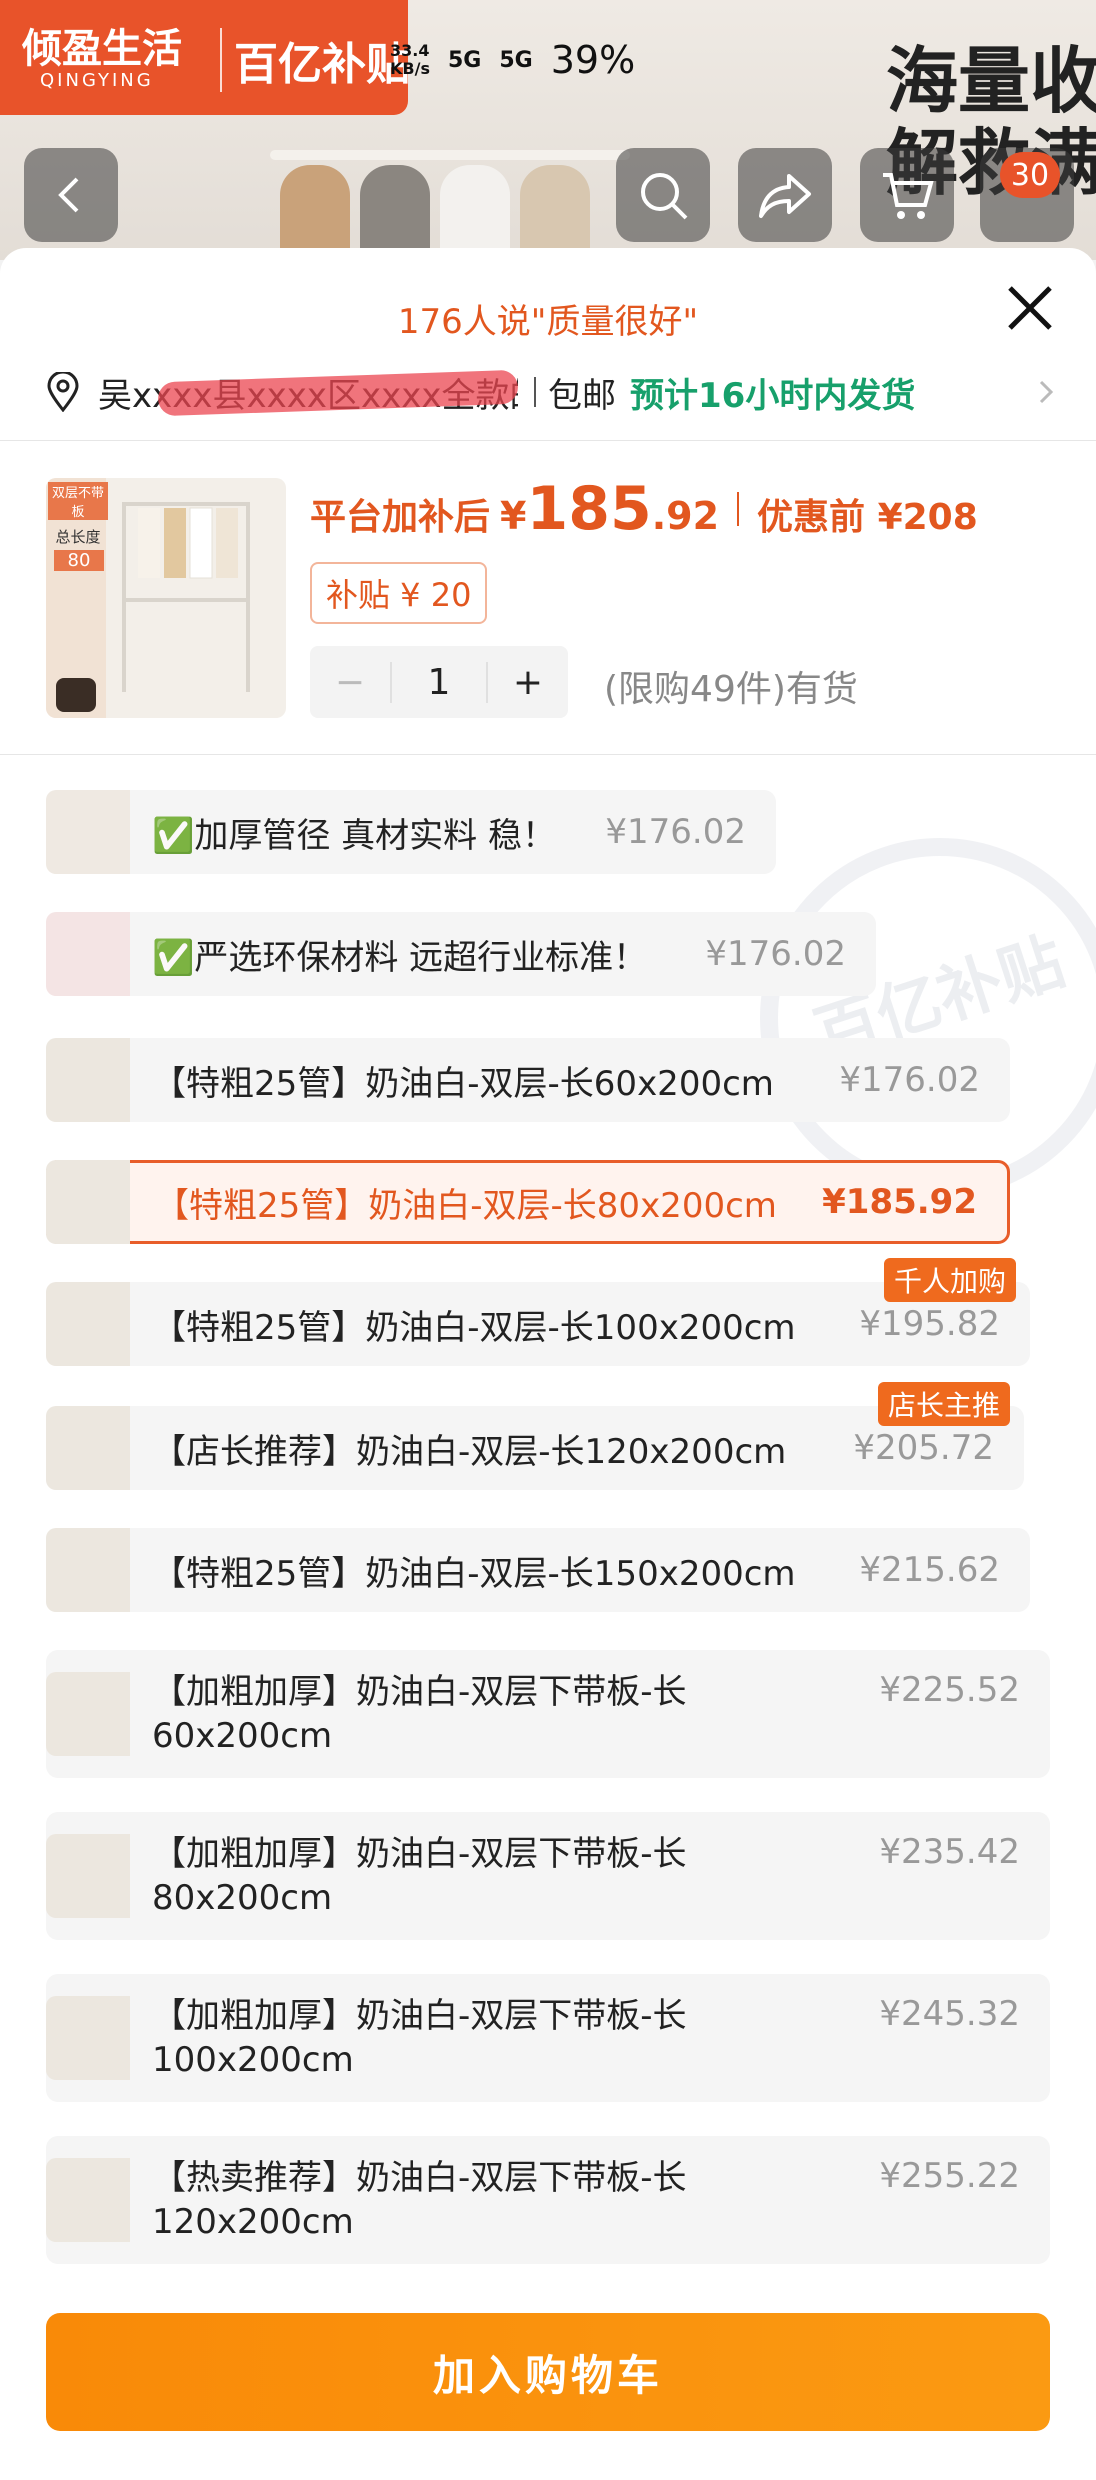 The width and height of the screenshot is (1096, 2480). Describe the element at coordinates (102, 49) in the screenshot. I see `brand-name: 倾盈生活` at that location.